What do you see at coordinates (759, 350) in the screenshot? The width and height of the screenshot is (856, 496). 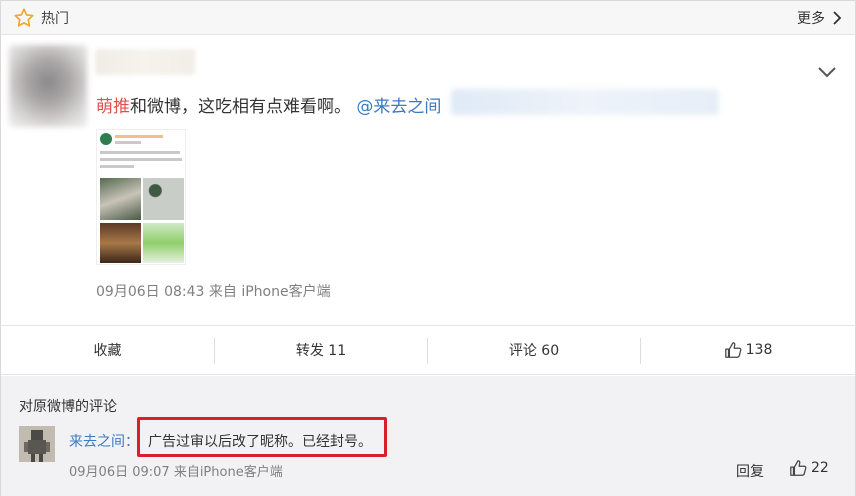 I see `like-count: 138` at bounding box center [759, 350].